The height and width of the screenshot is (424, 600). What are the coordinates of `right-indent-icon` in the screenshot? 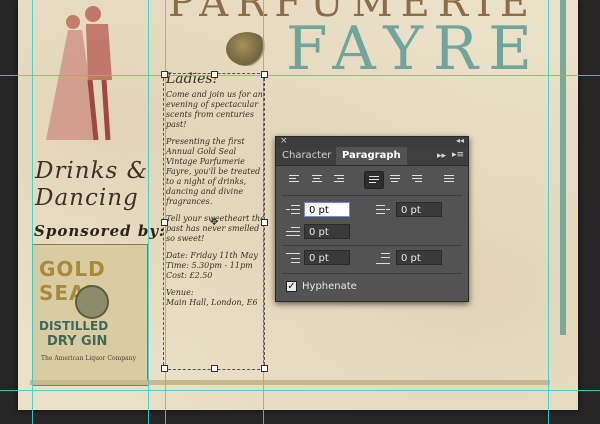 It's located at (383, 210).